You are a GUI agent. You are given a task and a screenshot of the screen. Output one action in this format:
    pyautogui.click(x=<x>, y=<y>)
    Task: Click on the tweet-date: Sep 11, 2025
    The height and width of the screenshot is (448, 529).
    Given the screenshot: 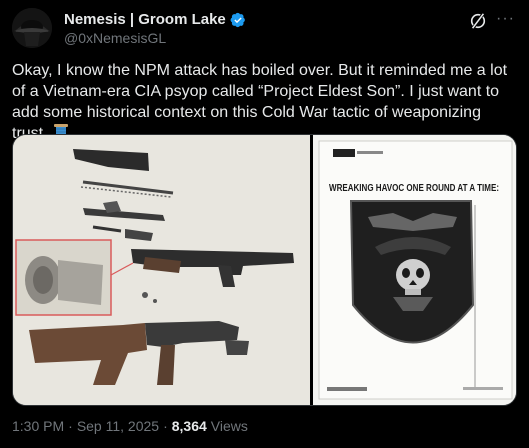 What is the action you would take?
    pyautogui.click(x=118, y=426)
    